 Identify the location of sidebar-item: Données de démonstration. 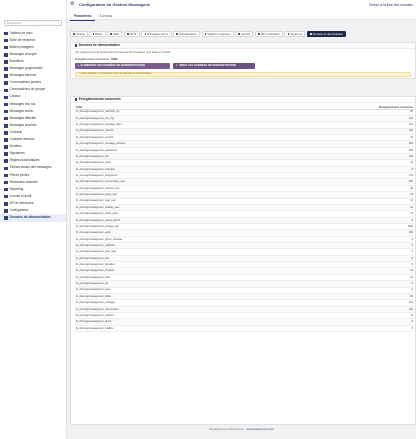
(33, 218).